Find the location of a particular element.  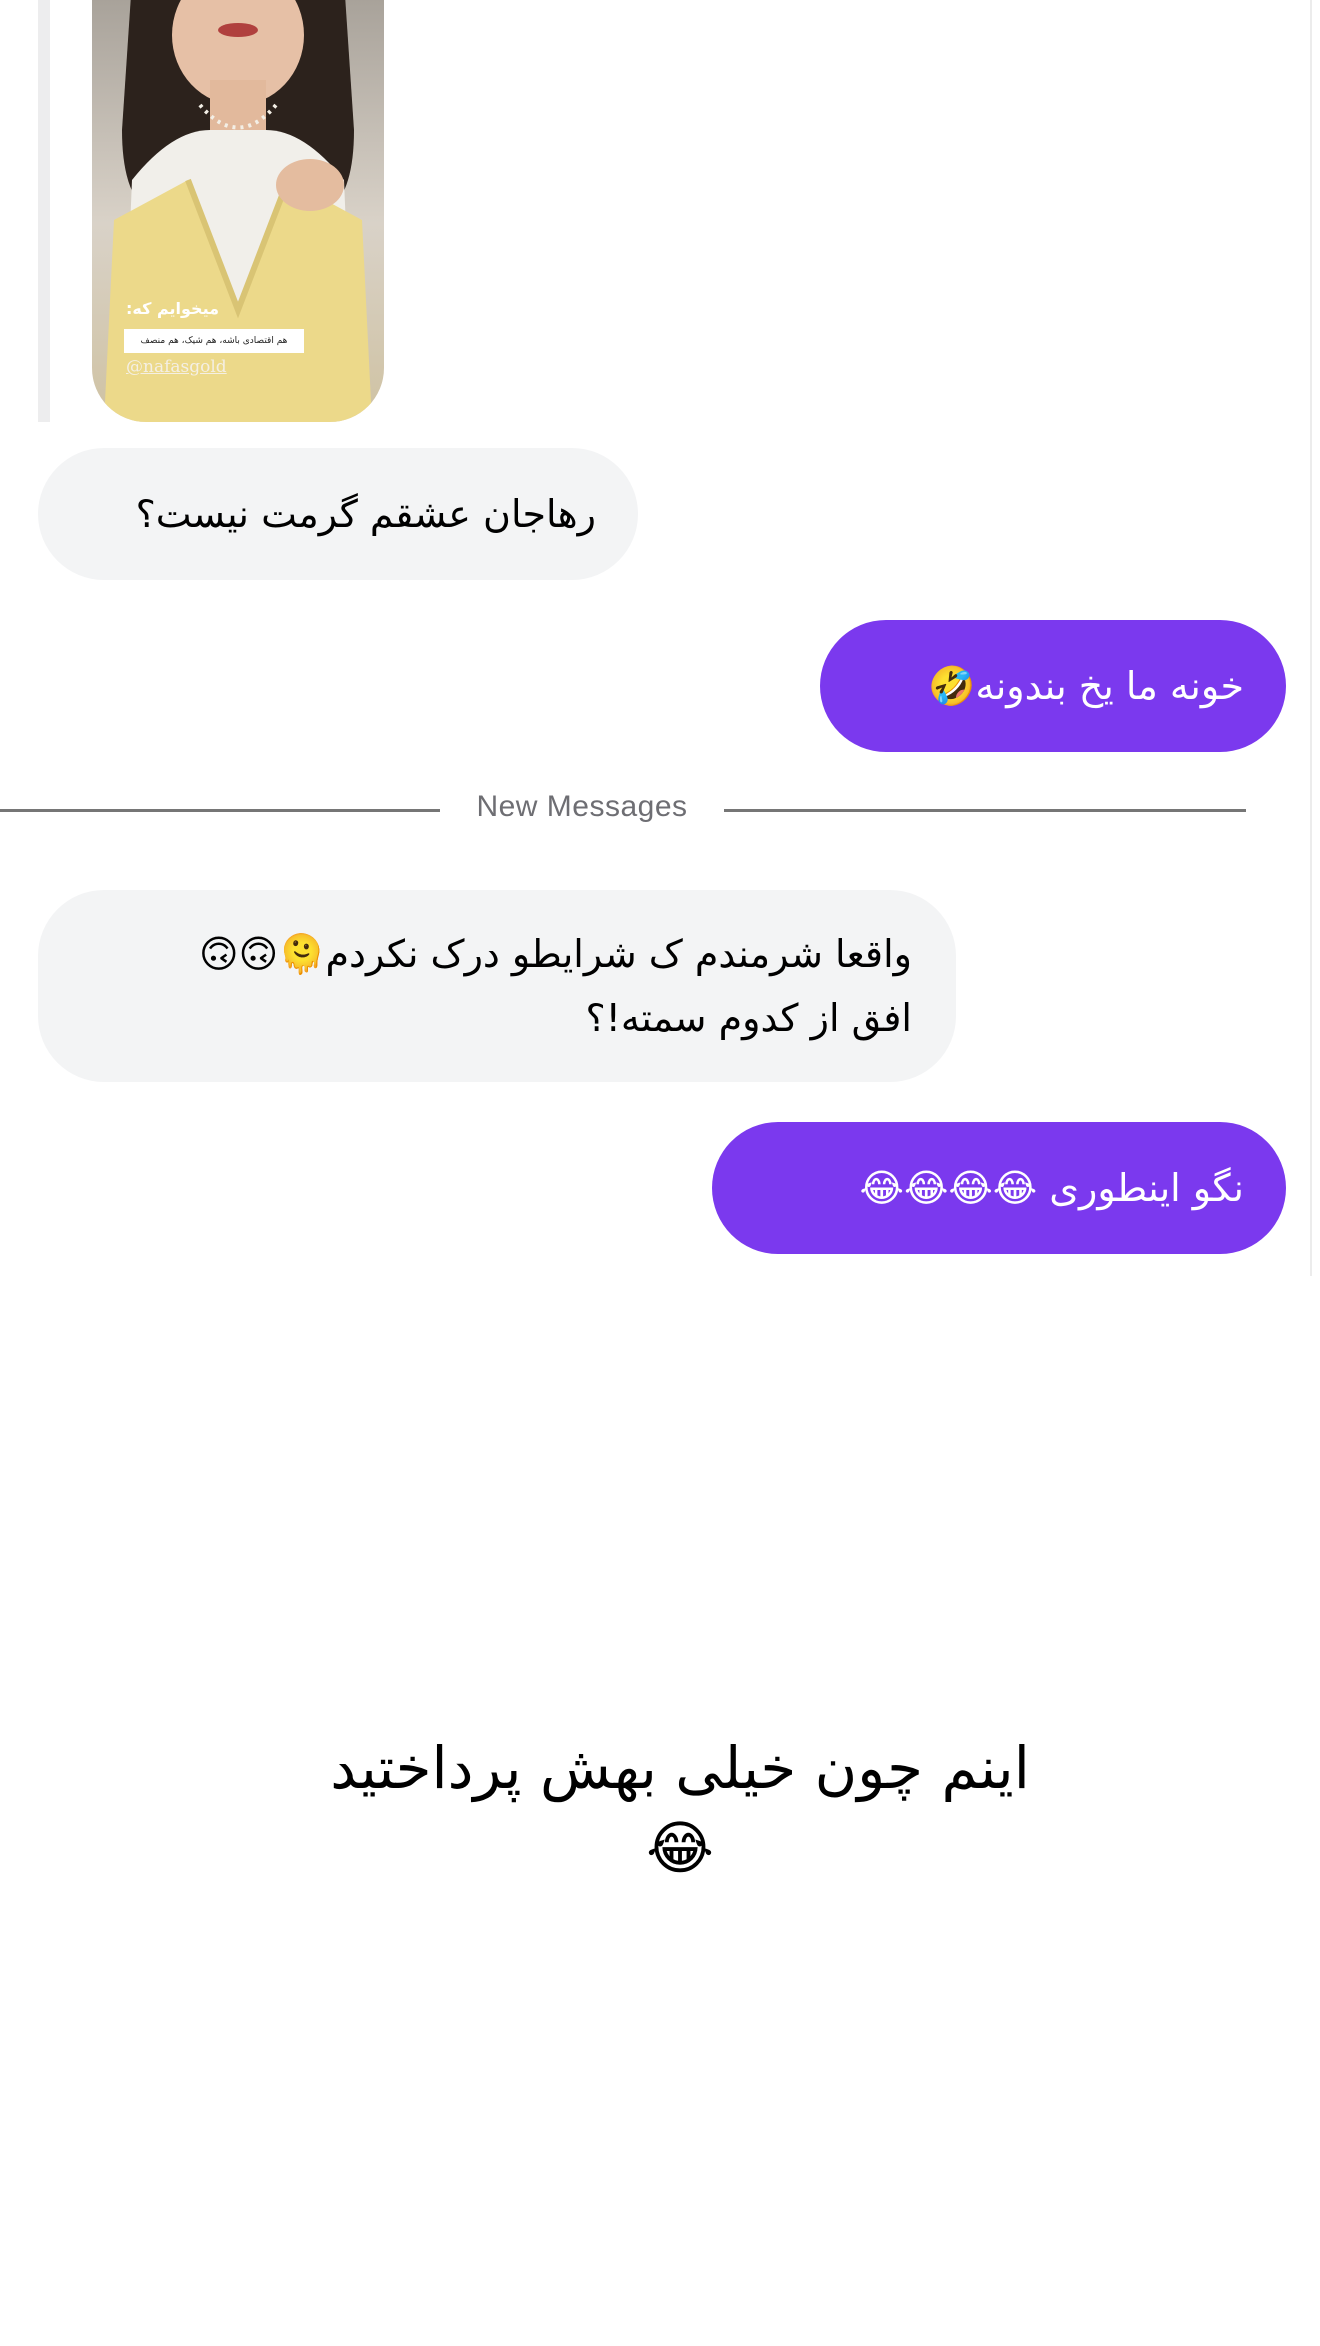

new-messages-divider: New Messages is located at coordinates (582, 806).